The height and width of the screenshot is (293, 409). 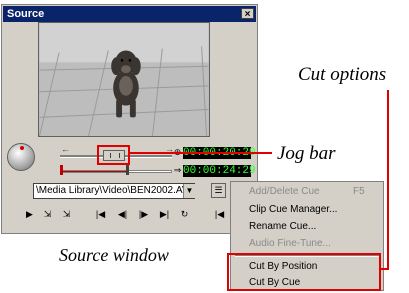 I want to click on go-to-start-icon: |◀, so click(x=100, y=214).